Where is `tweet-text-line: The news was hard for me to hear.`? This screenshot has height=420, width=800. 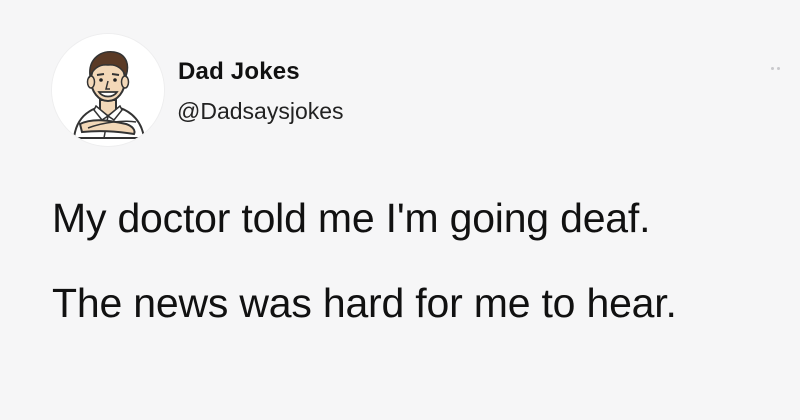
tweet-text-line: The news was hard for me to hear. is located at coordinates (364, 303).